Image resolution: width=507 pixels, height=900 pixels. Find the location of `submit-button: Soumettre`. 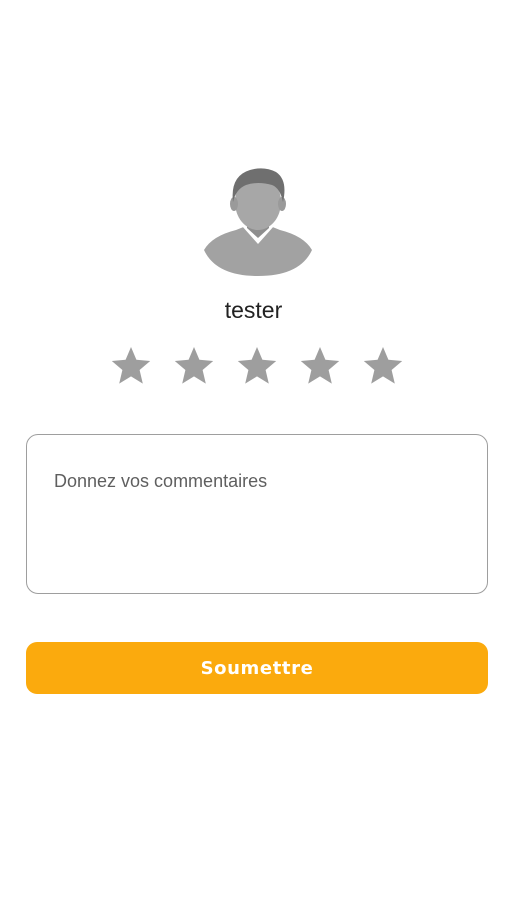

submit-button: Soumettre is located at coordinates (257, 668).